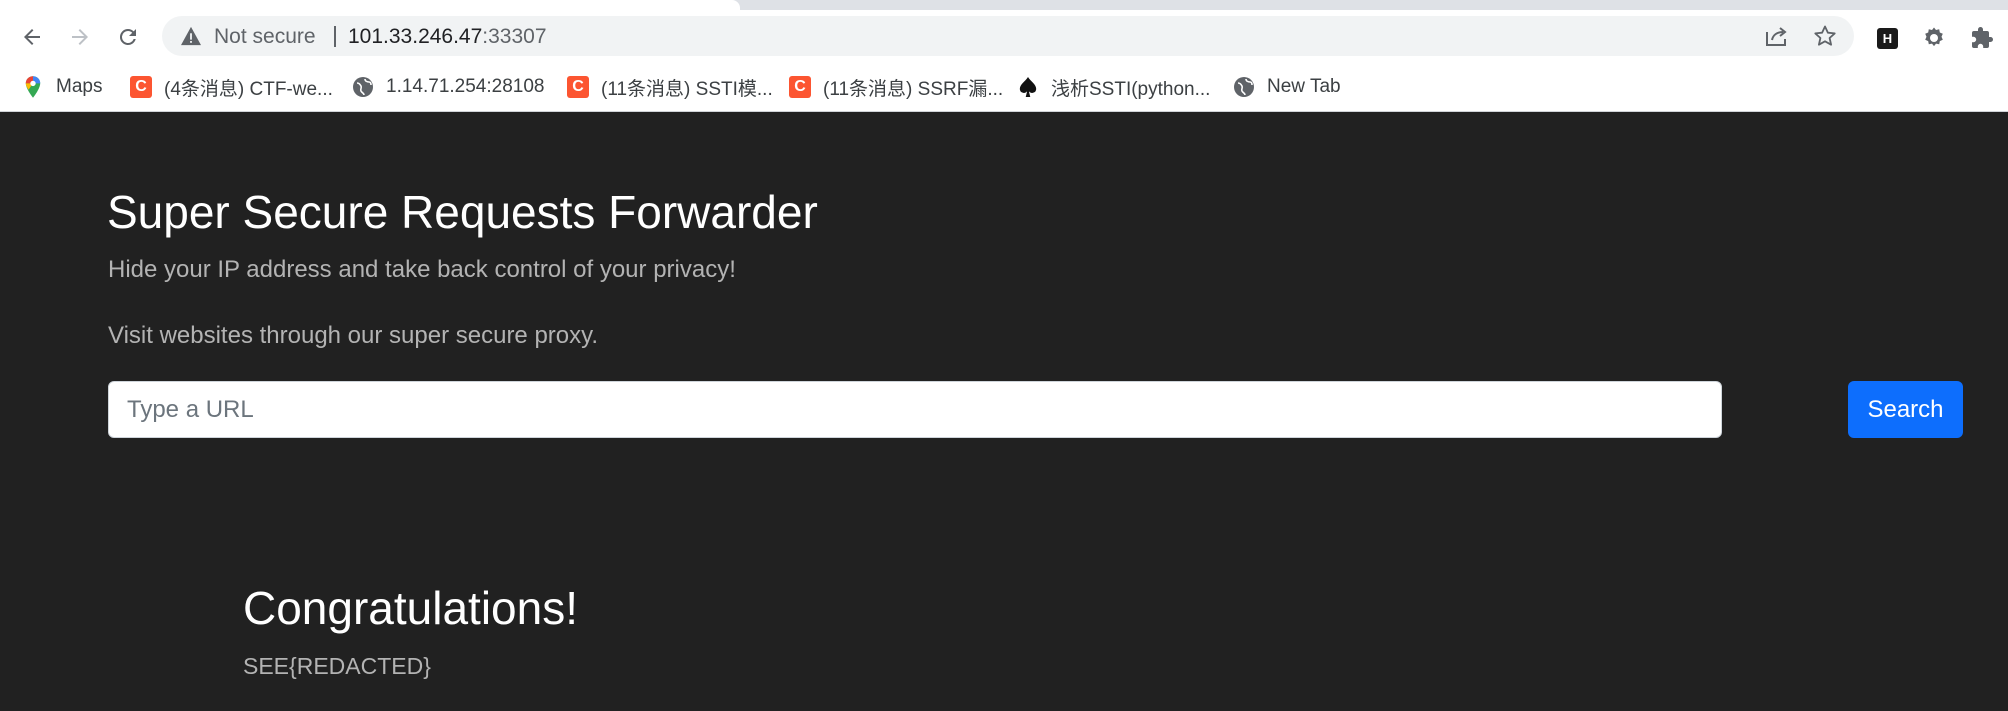  Describe the element at coordinates (1887, 38) in the screenshot. I see `h-extension-icon: H` at that location.